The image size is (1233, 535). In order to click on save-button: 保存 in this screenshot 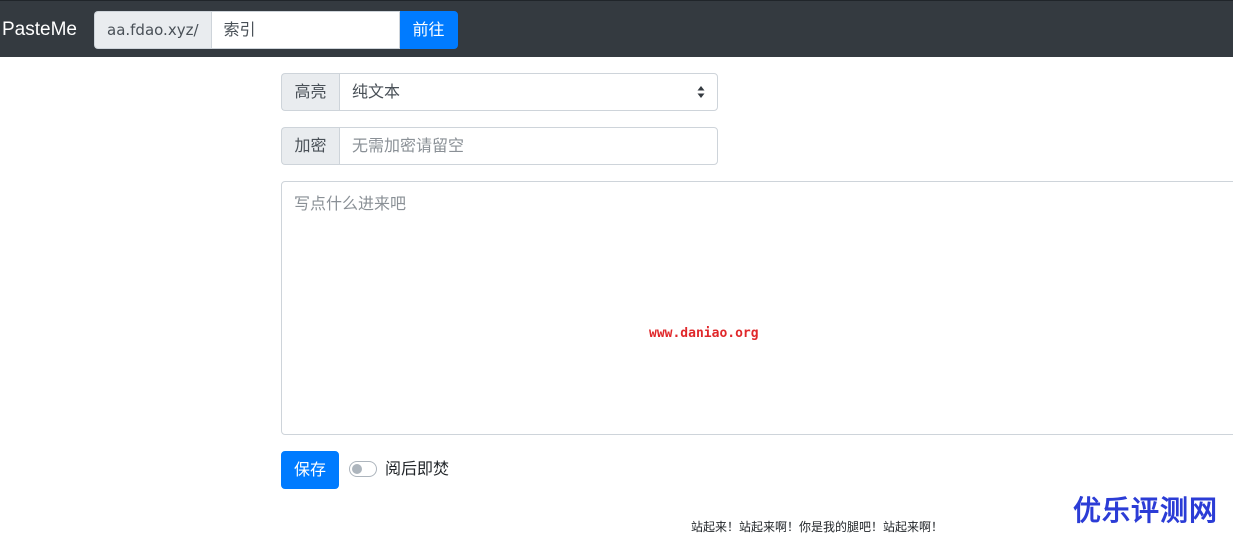, I will do `click(310, 470)`.